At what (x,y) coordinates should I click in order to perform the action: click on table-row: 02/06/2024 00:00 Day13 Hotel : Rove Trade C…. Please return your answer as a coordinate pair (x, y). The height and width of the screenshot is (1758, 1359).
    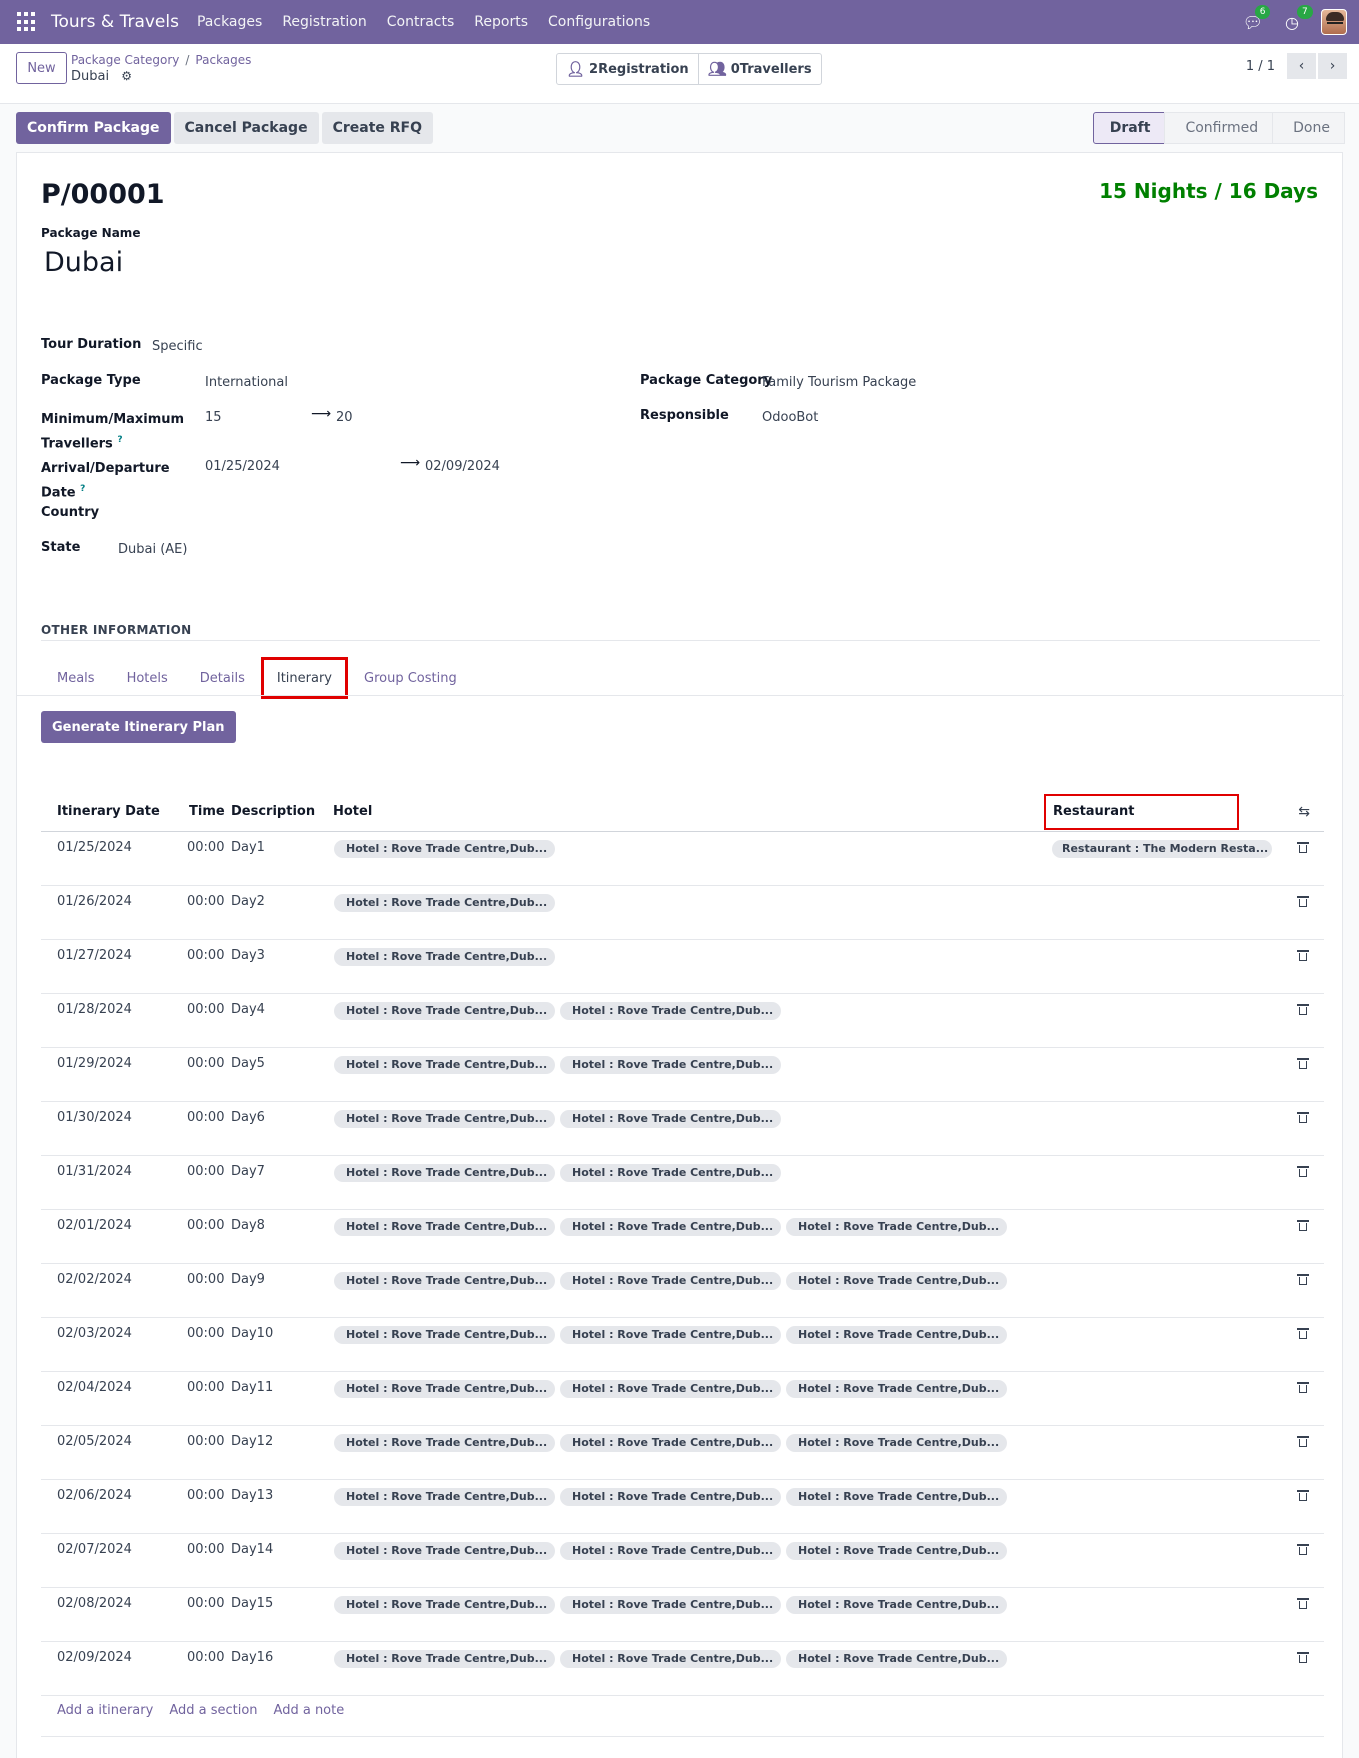
    Looking at the image, I should click on (682, 1507).